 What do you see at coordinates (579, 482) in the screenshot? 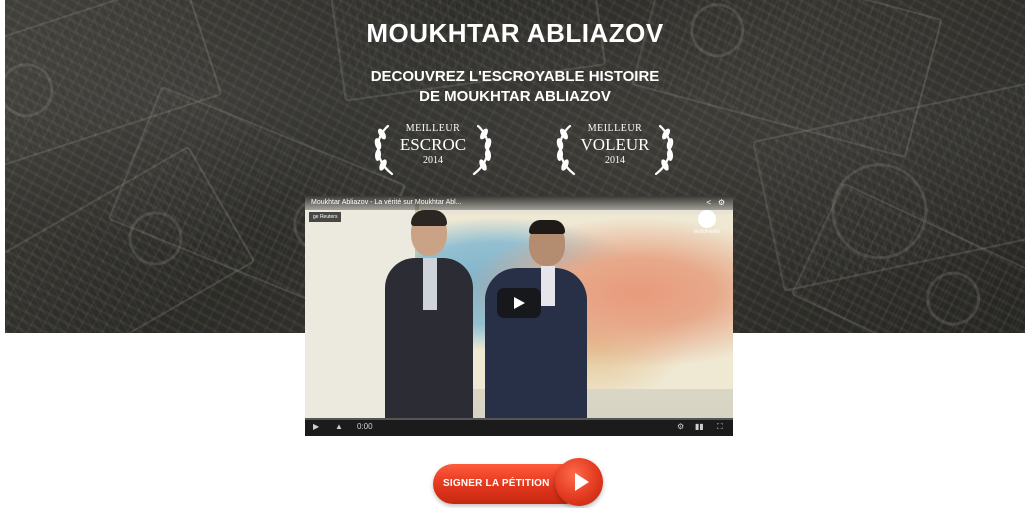
I see `play-arrow-icon` at bounding box center [579, 482].